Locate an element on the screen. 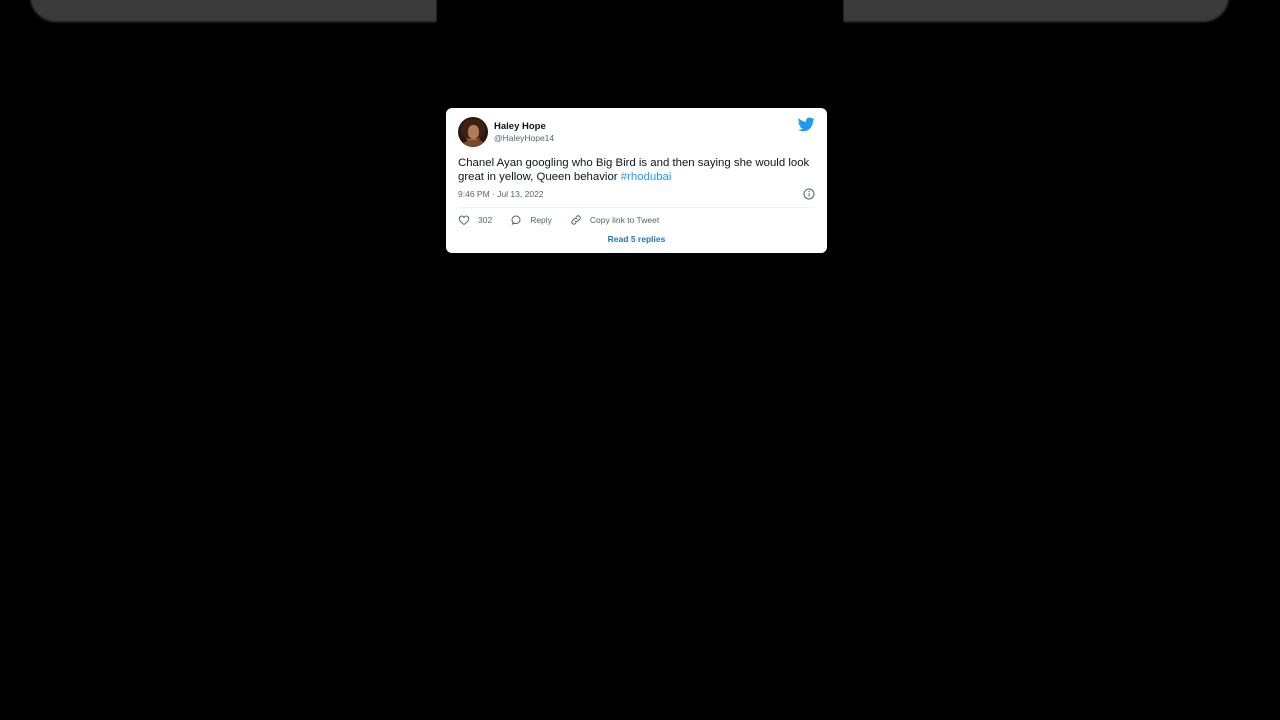 This screenshot has width=1280, height=720. tweet-meta: 9:46 PM · Jul 13, 2022 is located at coordinates (636, 194).